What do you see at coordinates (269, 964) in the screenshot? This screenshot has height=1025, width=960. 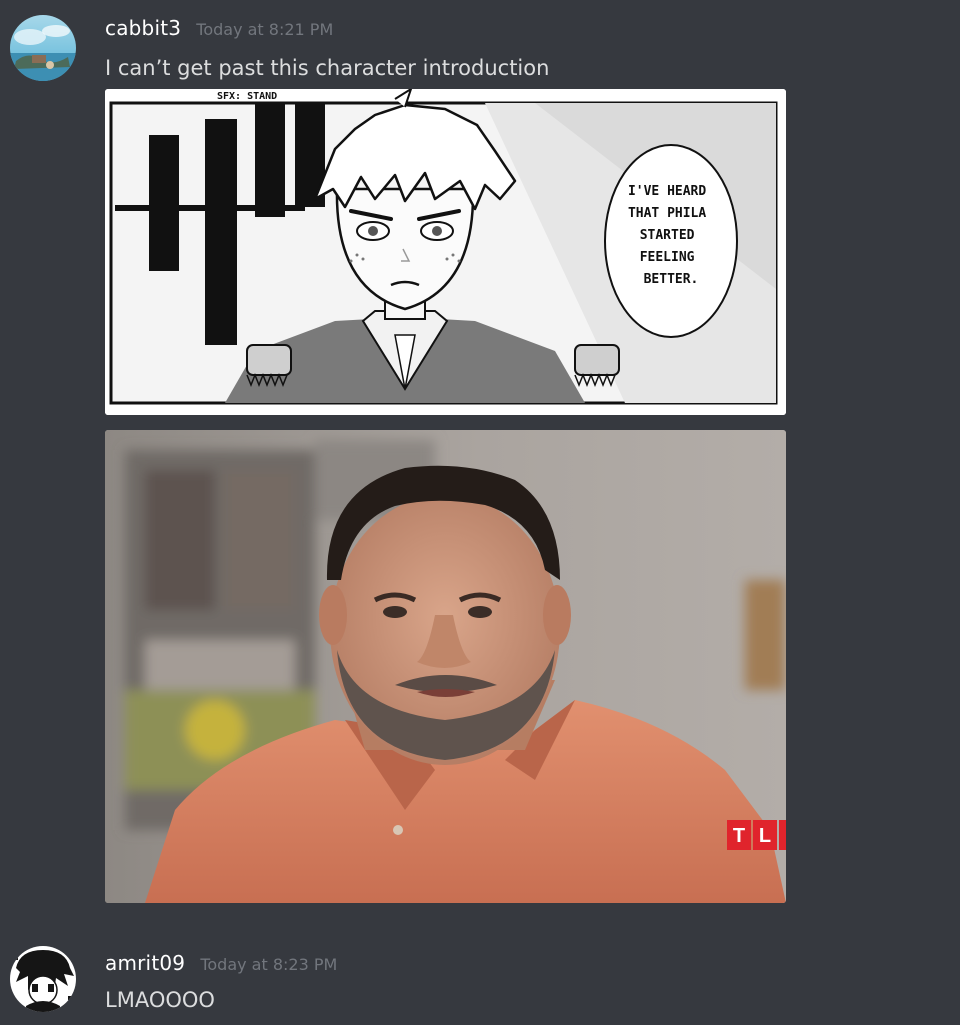 I see `timestamp: Today at 8:23 PM` at bounding box center [269, 964].